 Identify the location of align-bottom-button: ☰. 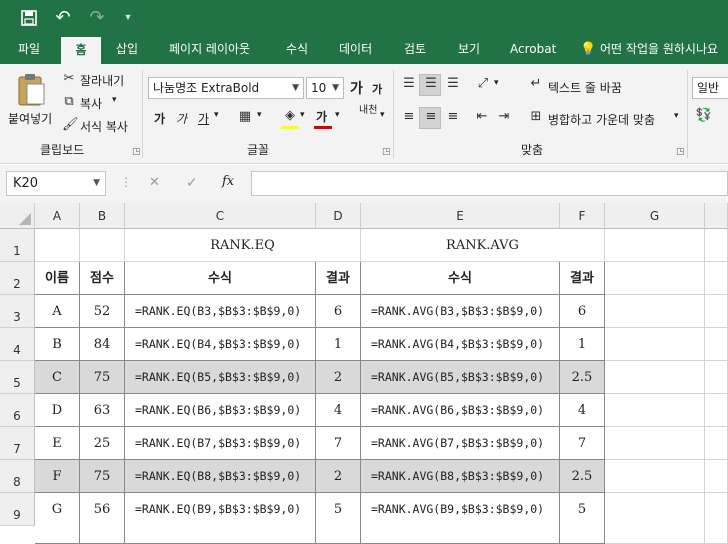
(452, 85).